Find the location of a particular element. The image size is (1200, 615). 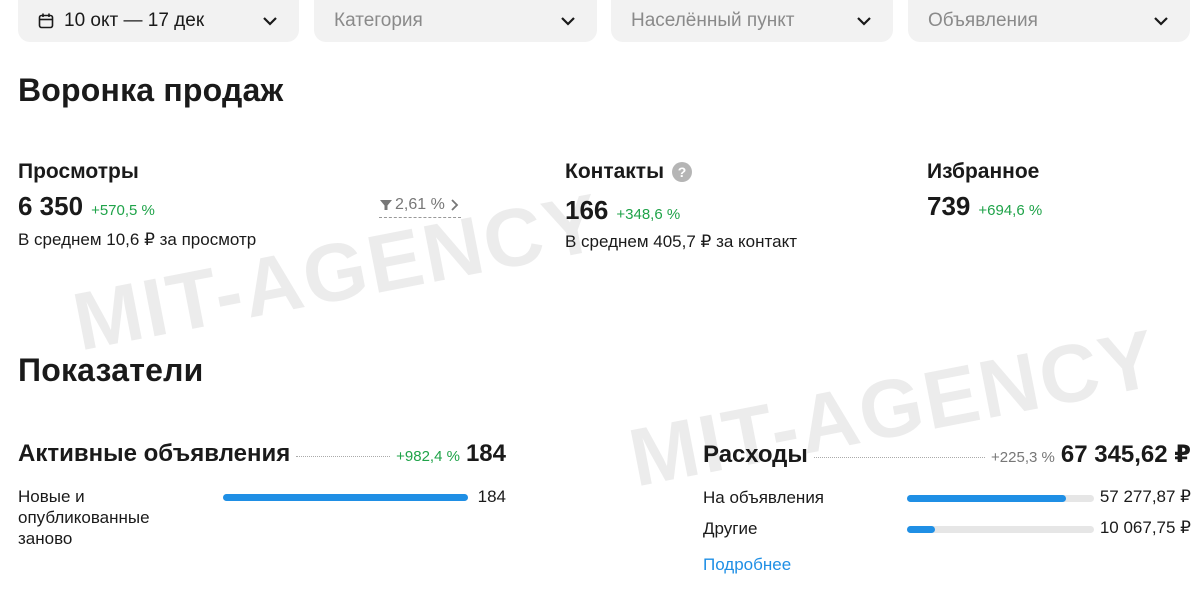

active-ads-change: +982,4 % is located at coordinates (428, 456).